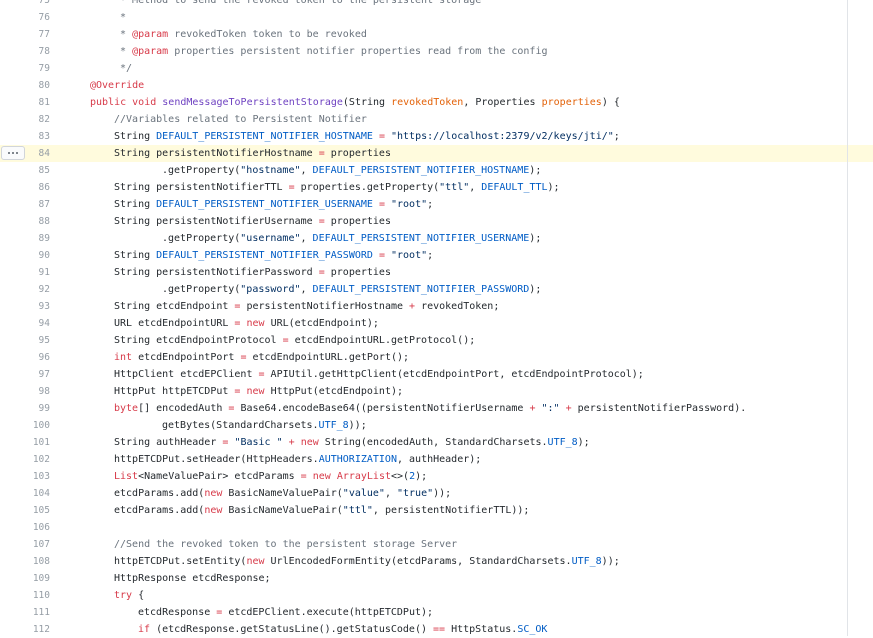 This screenshot has height=638, width=873. Describe the element at coordinates (550, 408) in the screenshot. I see `code-token: ":"` at that location.